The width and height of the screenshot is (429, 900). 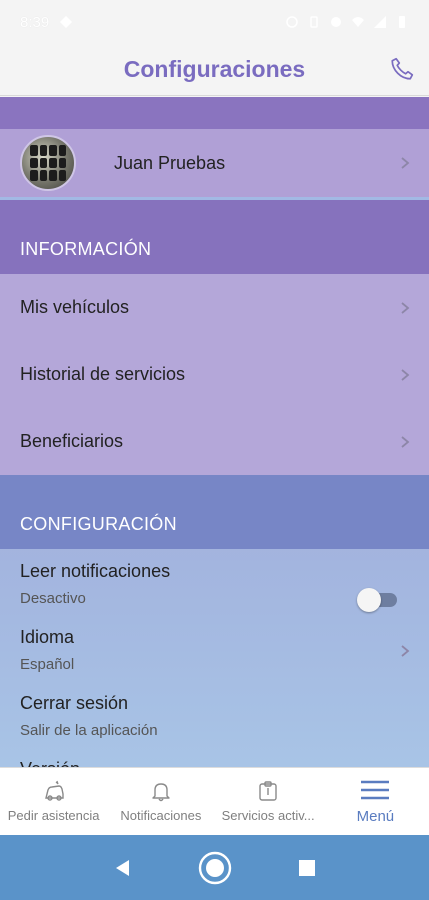 I want to click on back-icon, so click(x=123, y=868).